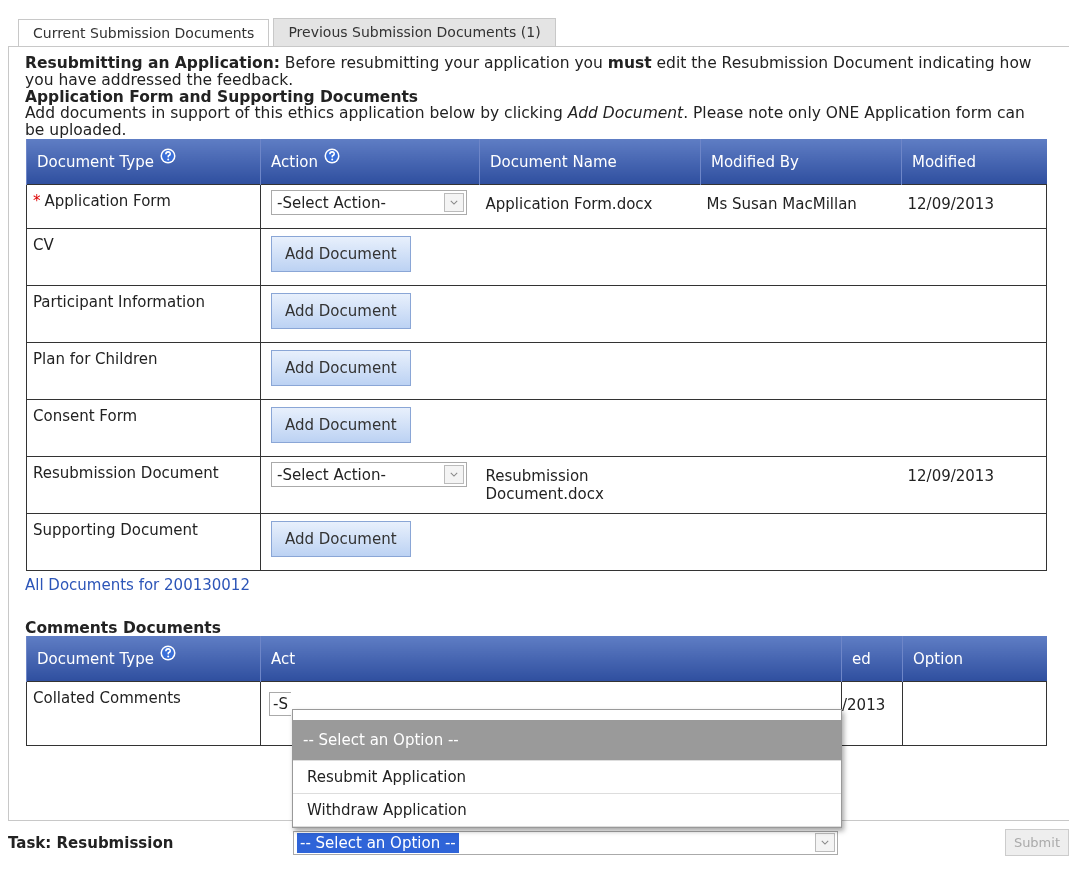 The width and height of the screenshot is (1069, 870). Describe the element at coordinates (143, 713) in the screenshot. I see `table-cell: Collated Comments` at that location.